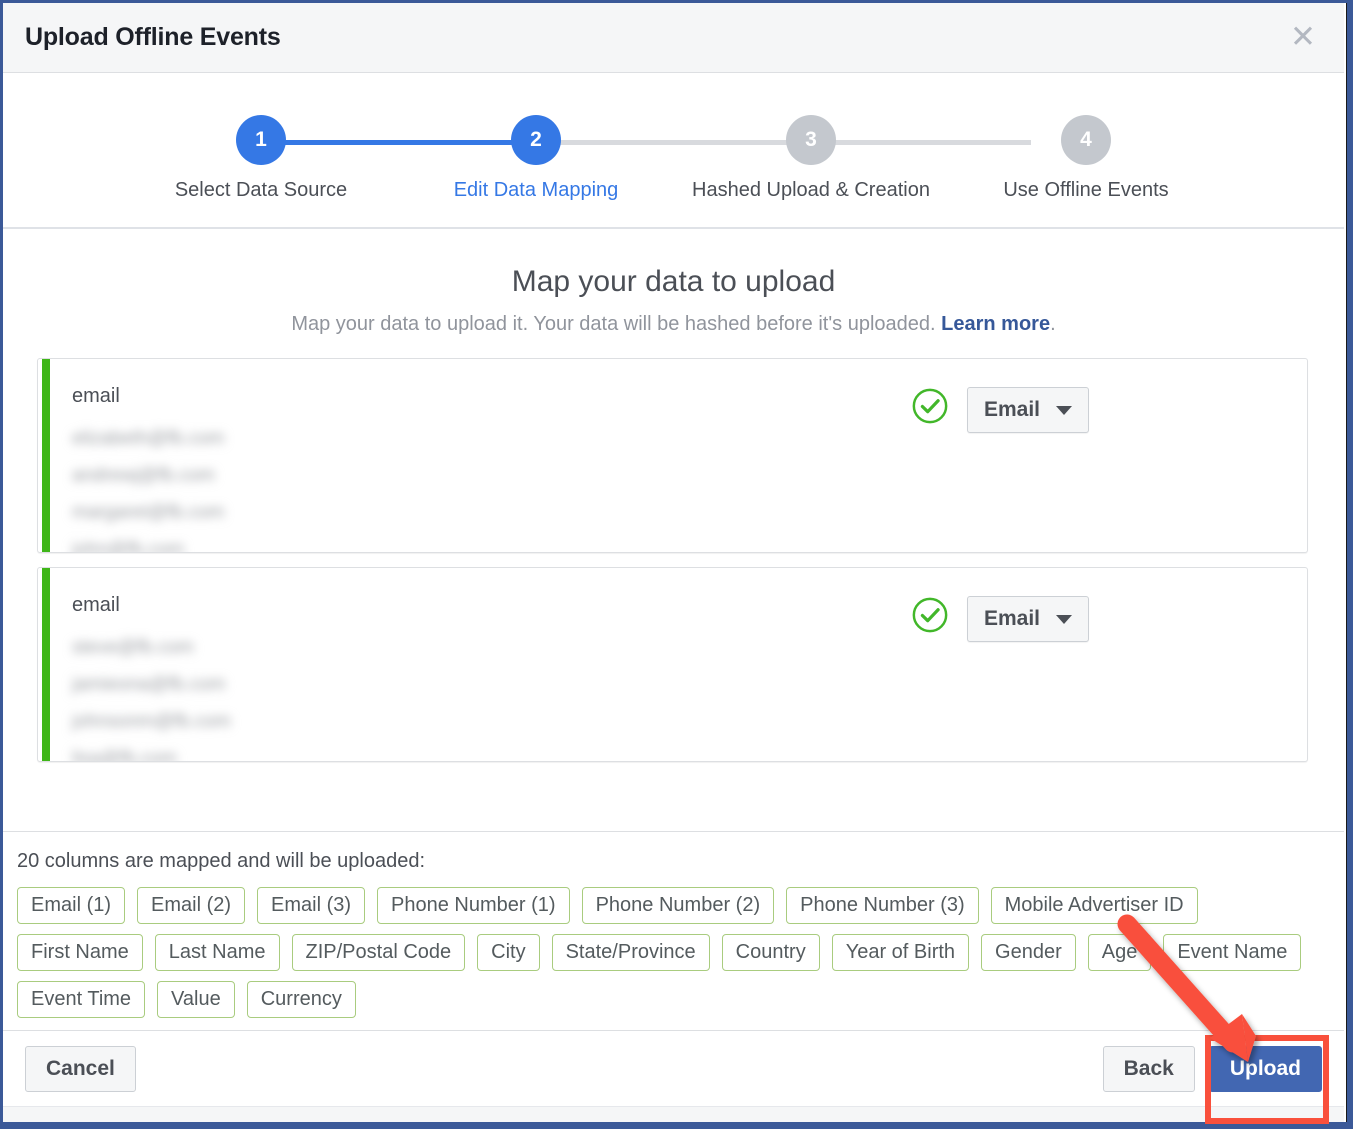 This screenshot has height=1129, width=1353. Describe the element at coordinates (1148, 1068) in the screenshot. I see `back-button: Back` at that location.